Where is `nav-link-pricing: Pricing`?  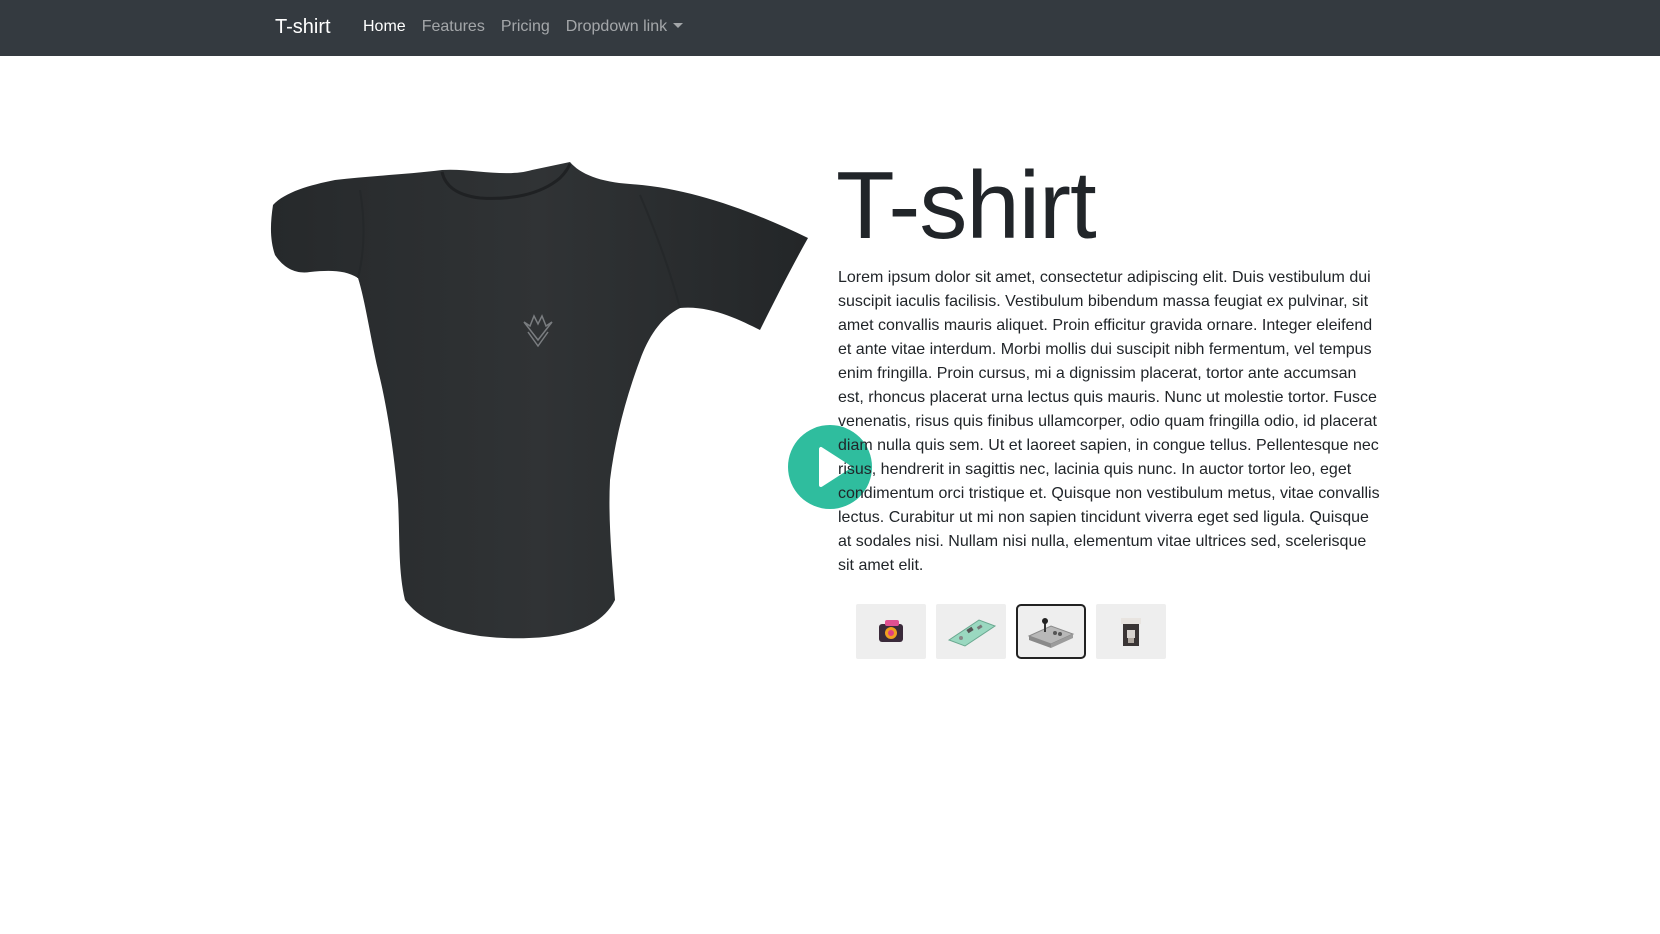 nav-link-pricing: Pricing is located at coordinates (525, 27).